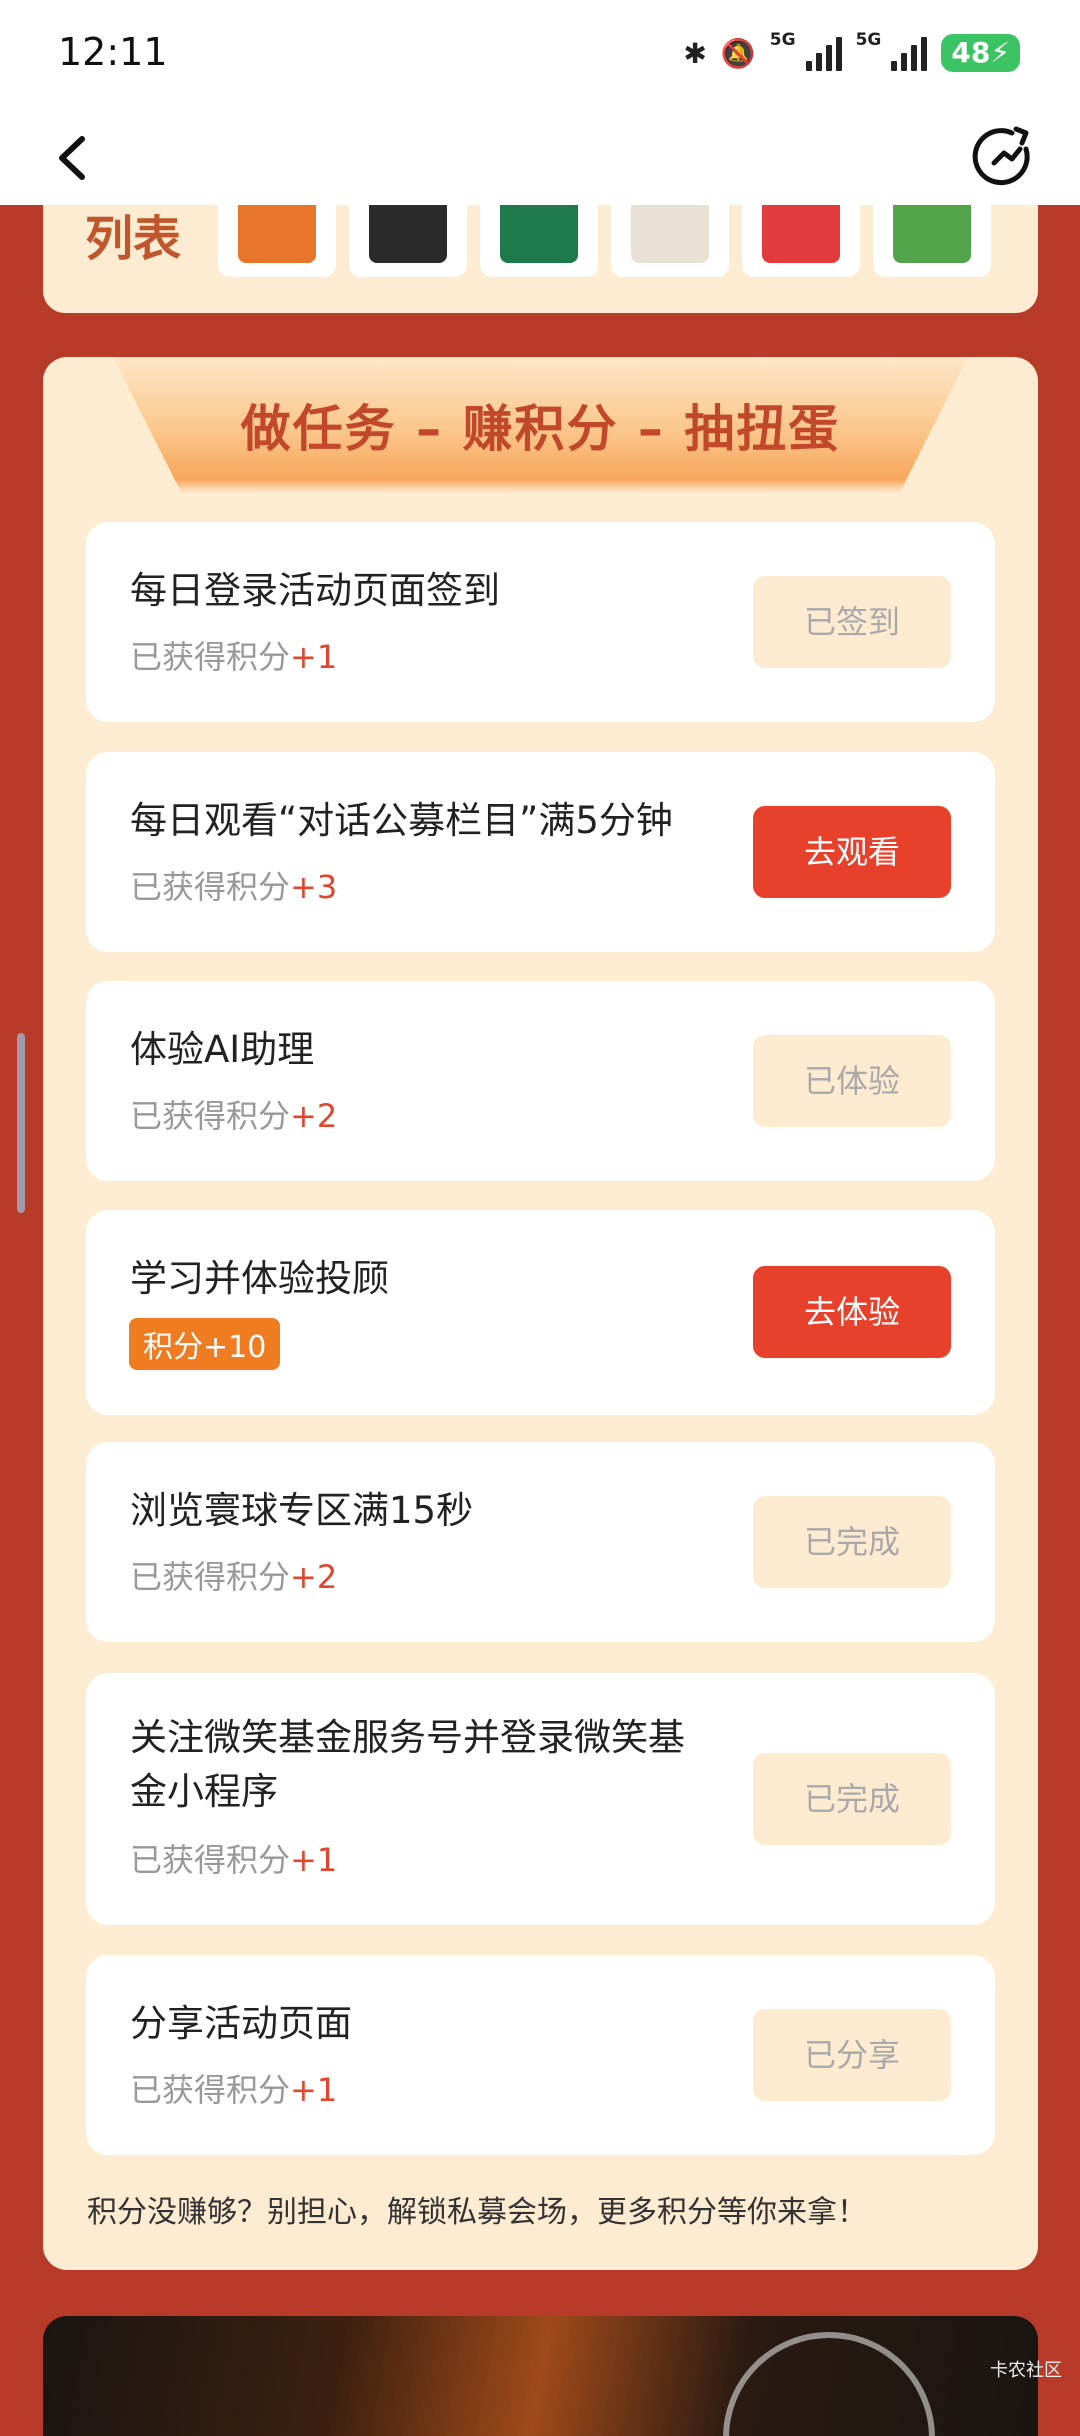 The width and height of the screenshot is (1080, 2436). Describe the element at coordinates (113, 52) in the screenshot. I see `status-time: 12:11` at that location.